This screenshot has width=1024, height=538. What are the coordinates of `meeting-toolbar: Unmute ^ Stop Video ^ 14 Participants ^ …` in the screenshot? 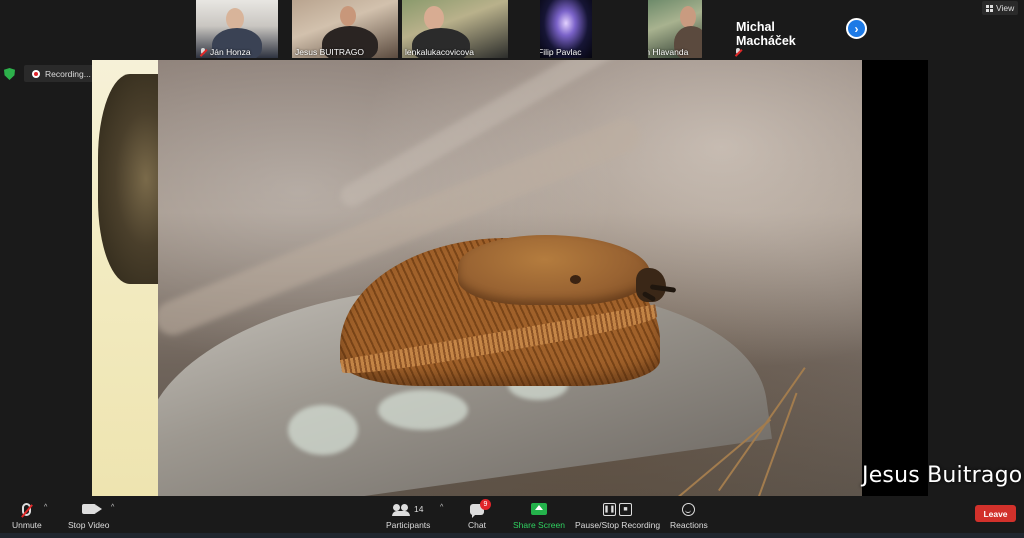 It's located at (512, 517).